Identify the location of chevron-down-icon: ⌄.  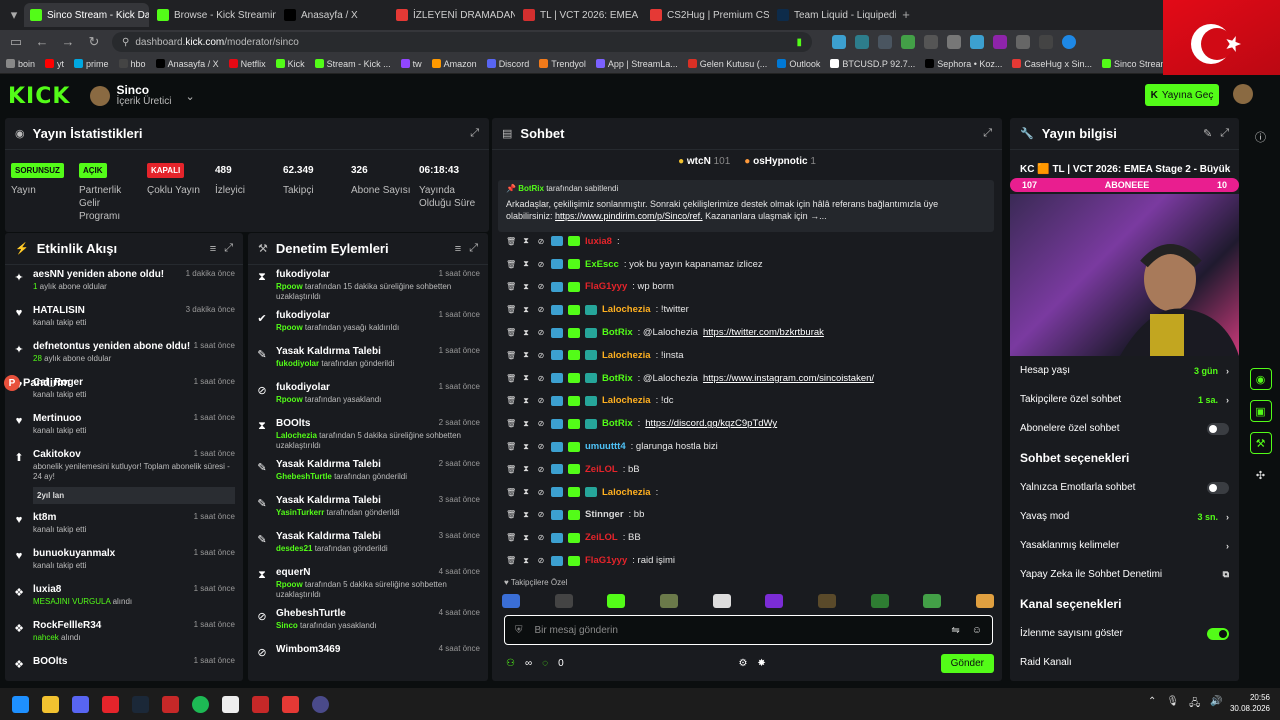
(189, 96).